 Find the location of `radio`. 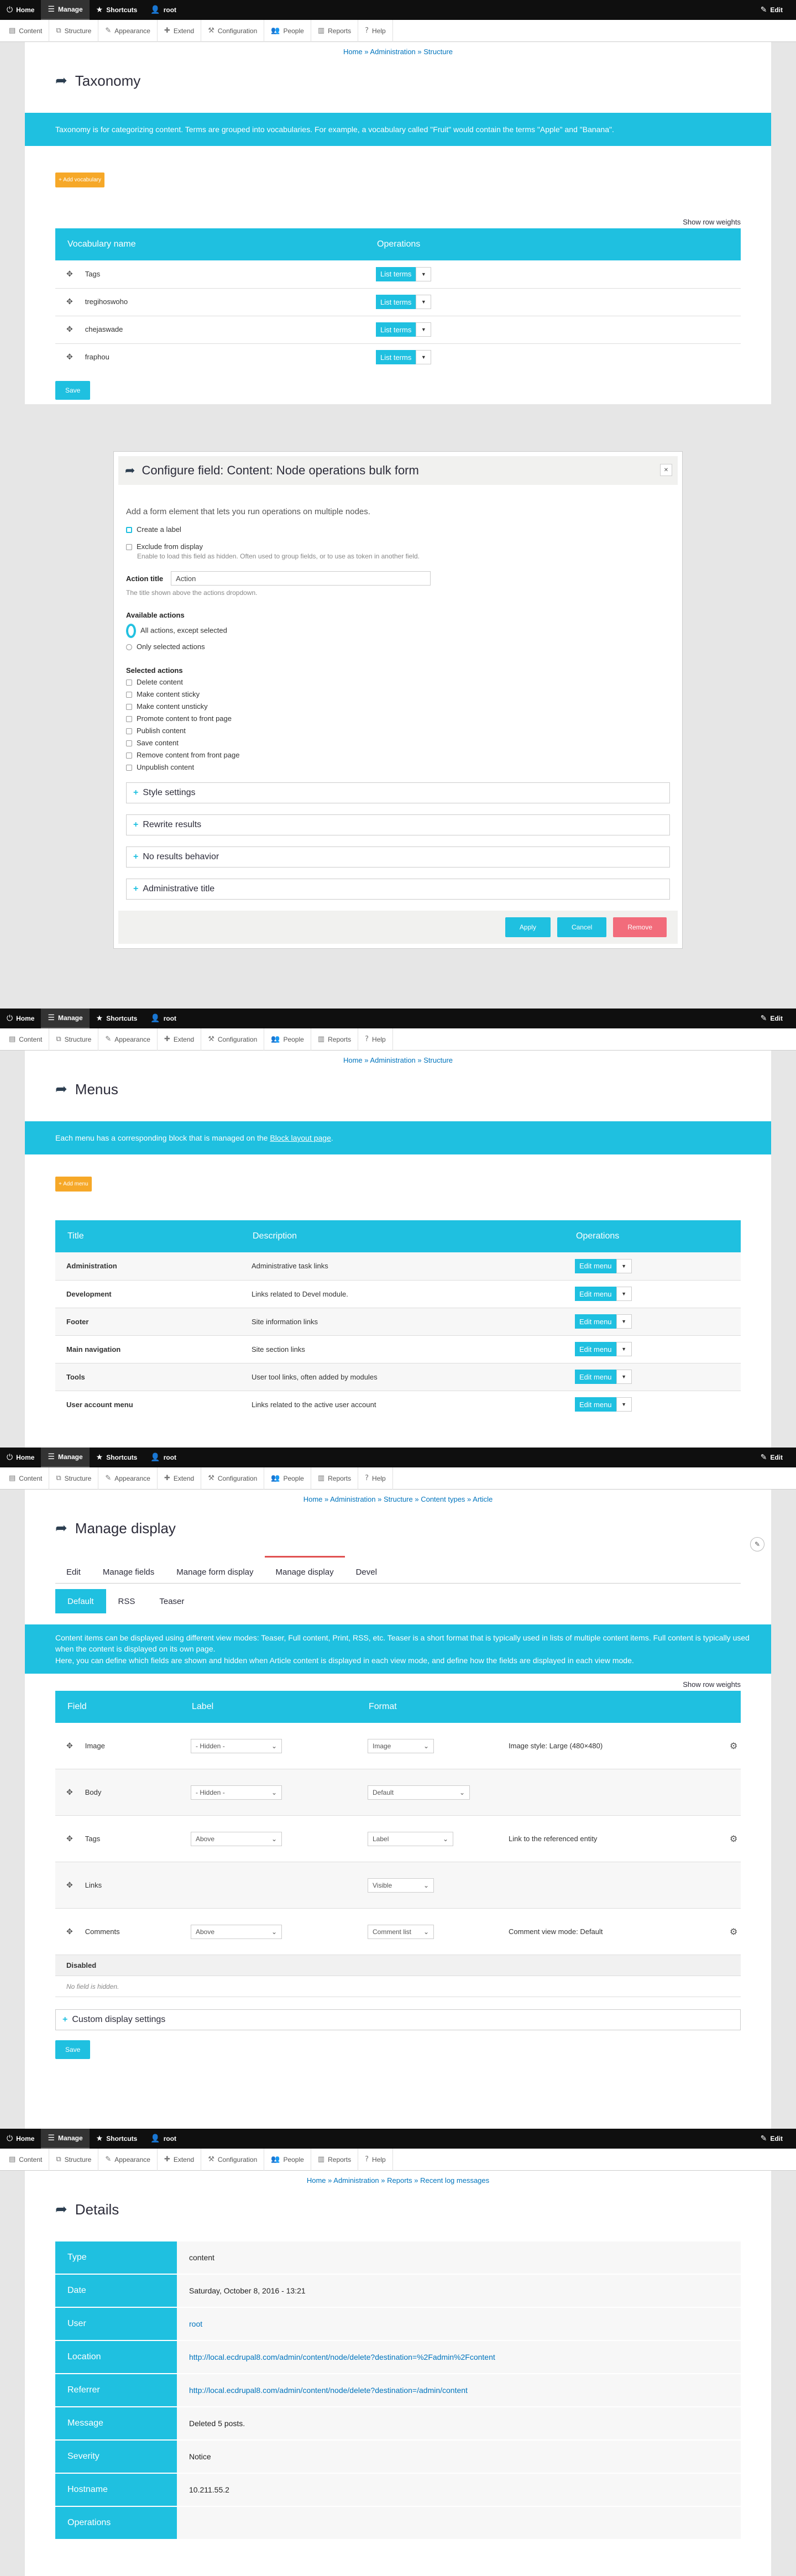

radio is located at coordinates (131, 631).